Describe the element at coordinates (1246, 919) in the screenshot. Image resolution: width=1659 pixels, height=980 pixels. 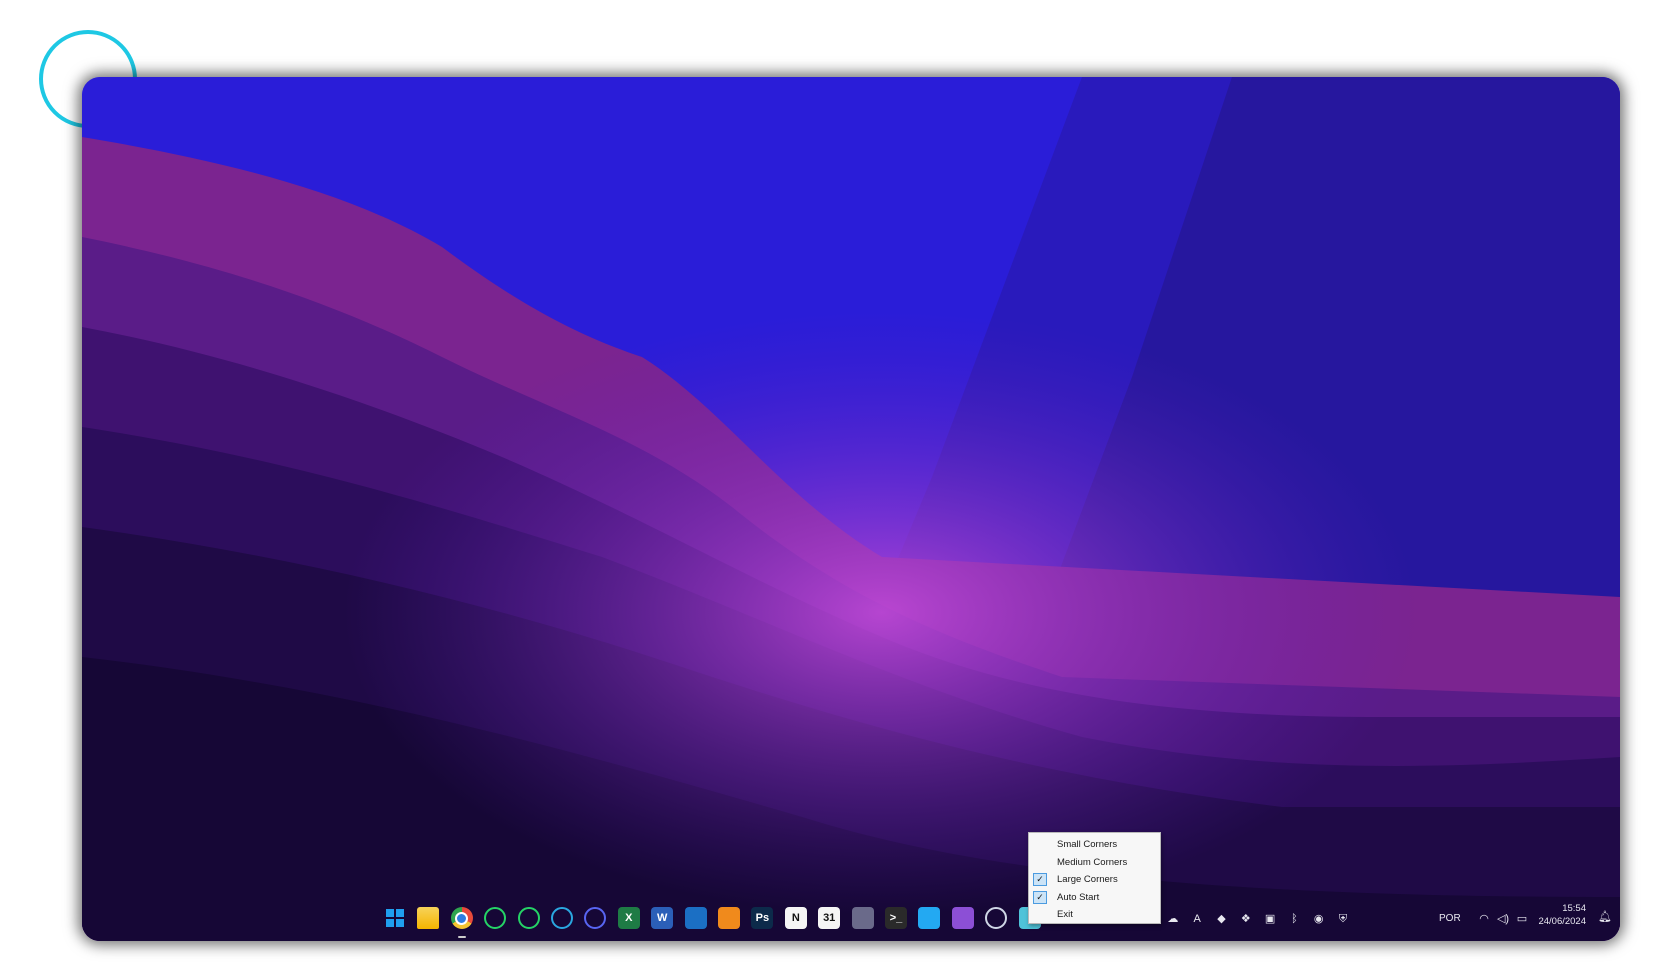
I see `dropbox-icon: ❖` at that location.